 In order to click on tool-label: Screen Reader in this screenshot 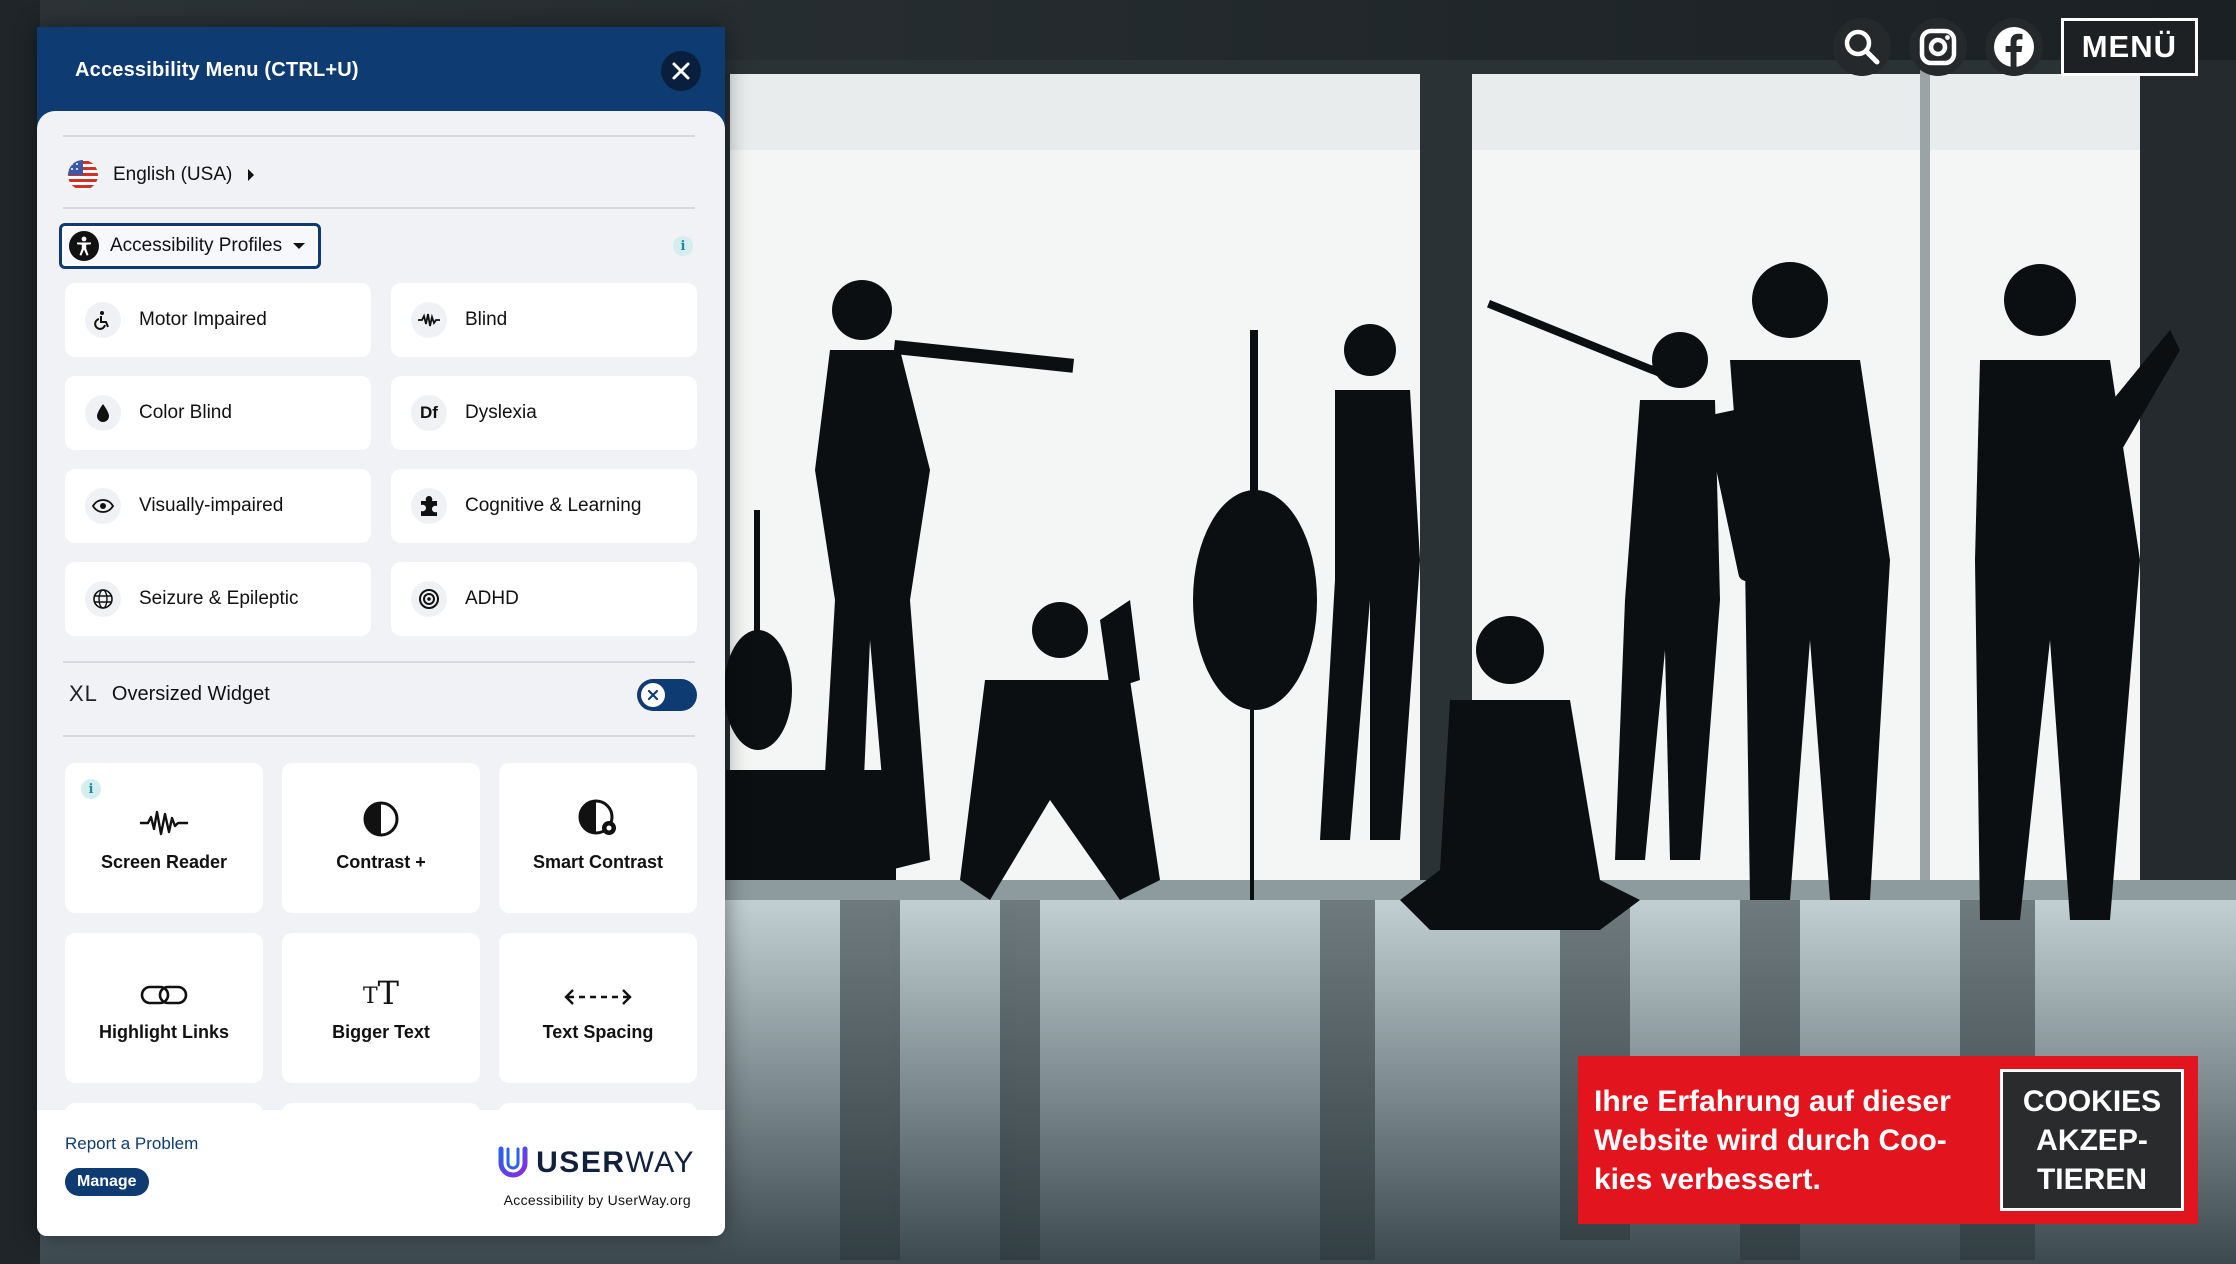, I will do `click(164, 862)`.